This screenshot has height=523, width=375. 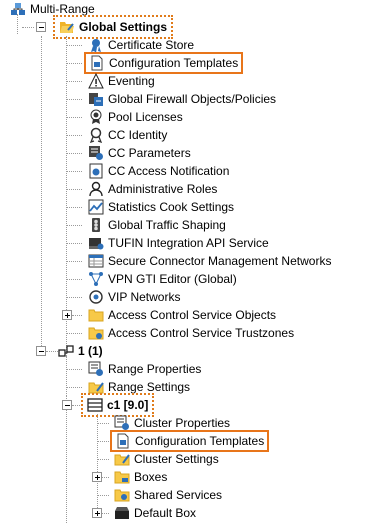 What do you see at coordinates (96, 117) in the screenshot?
I see `license-seal-icon` at bounding box center [96, 117].